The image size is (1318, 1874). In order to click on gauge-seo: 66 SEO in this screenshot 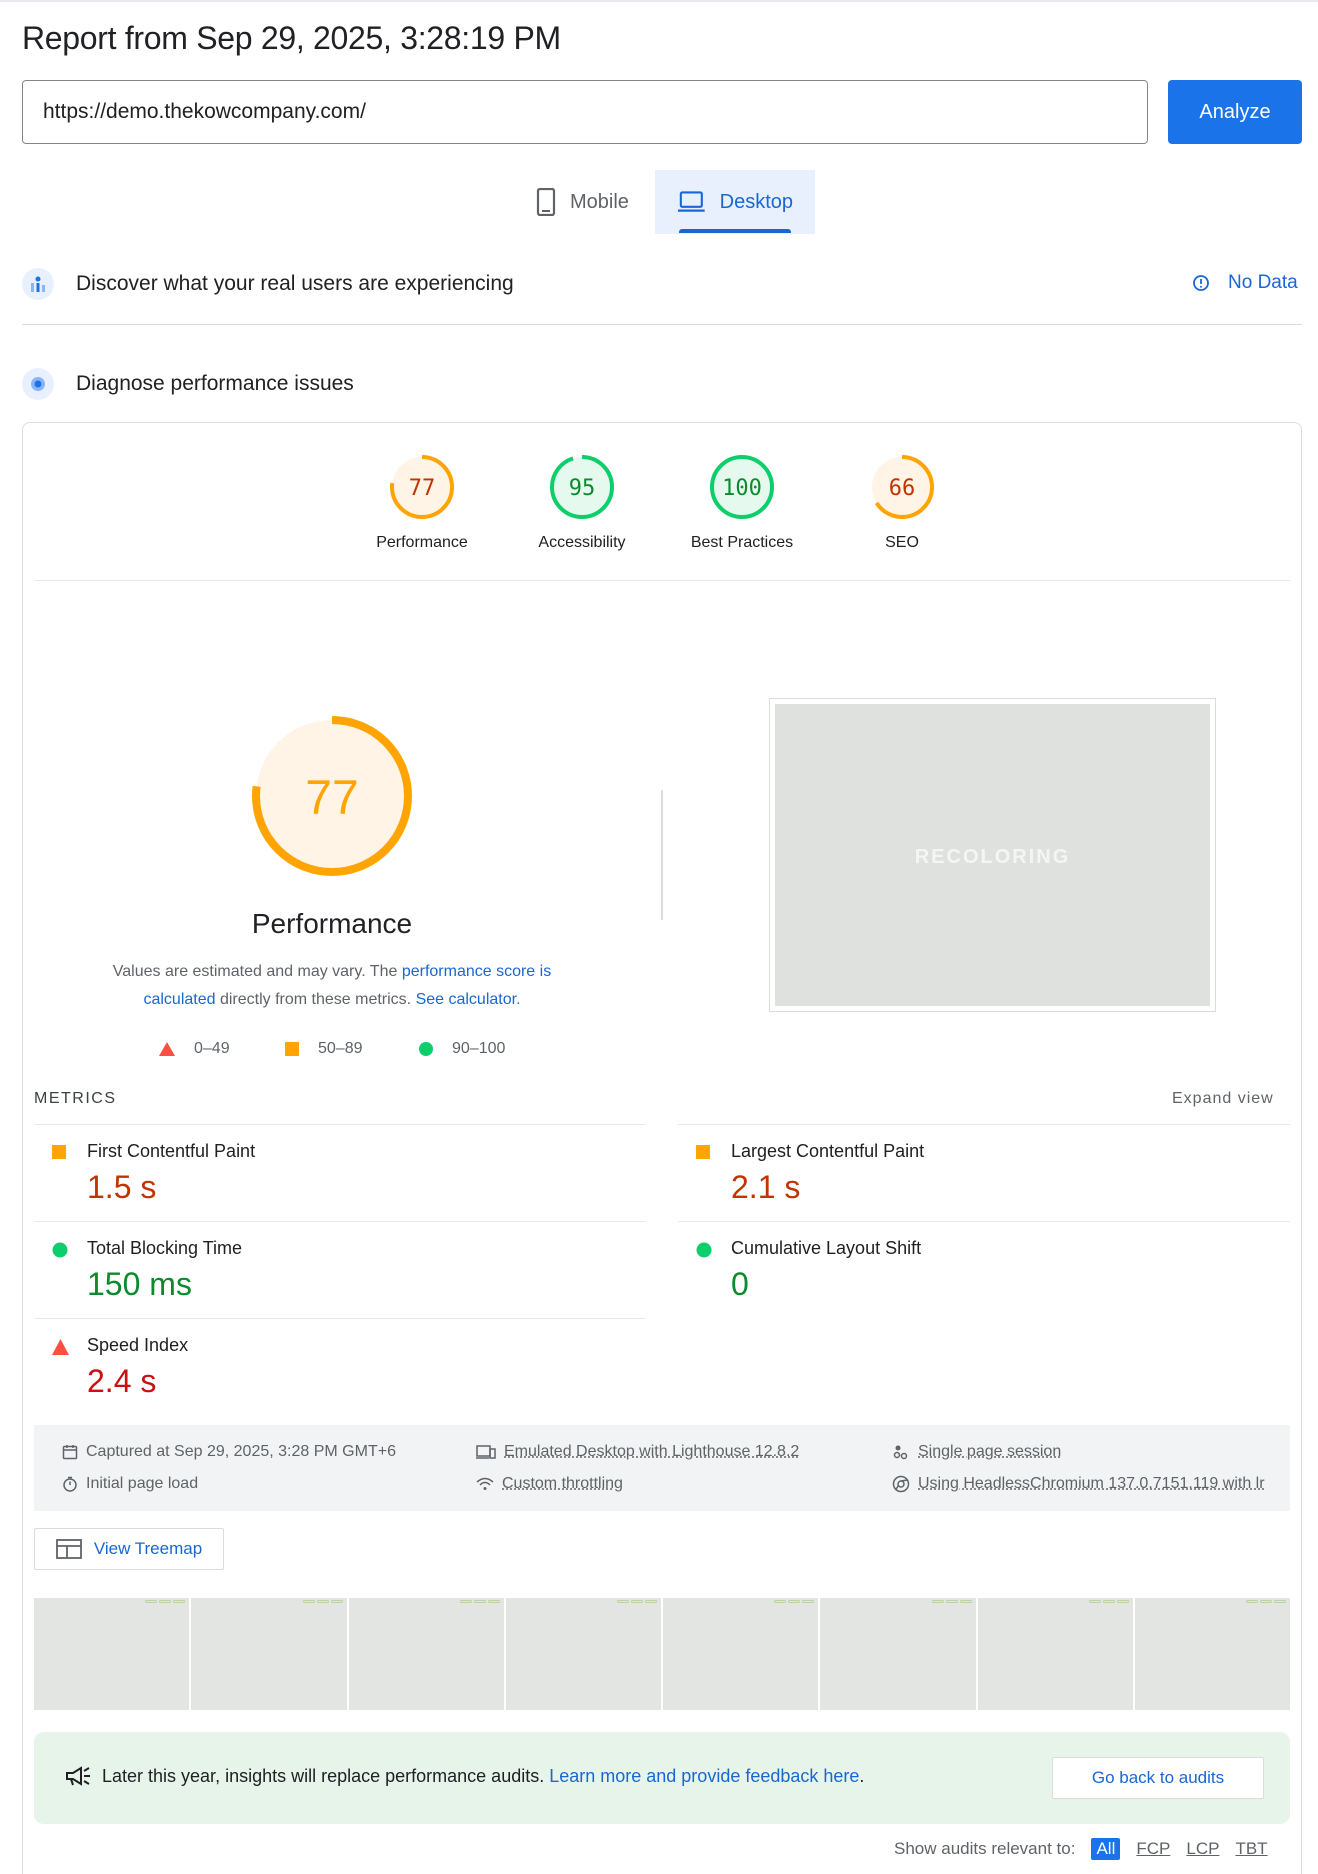, I will do `click(902, 502)`.